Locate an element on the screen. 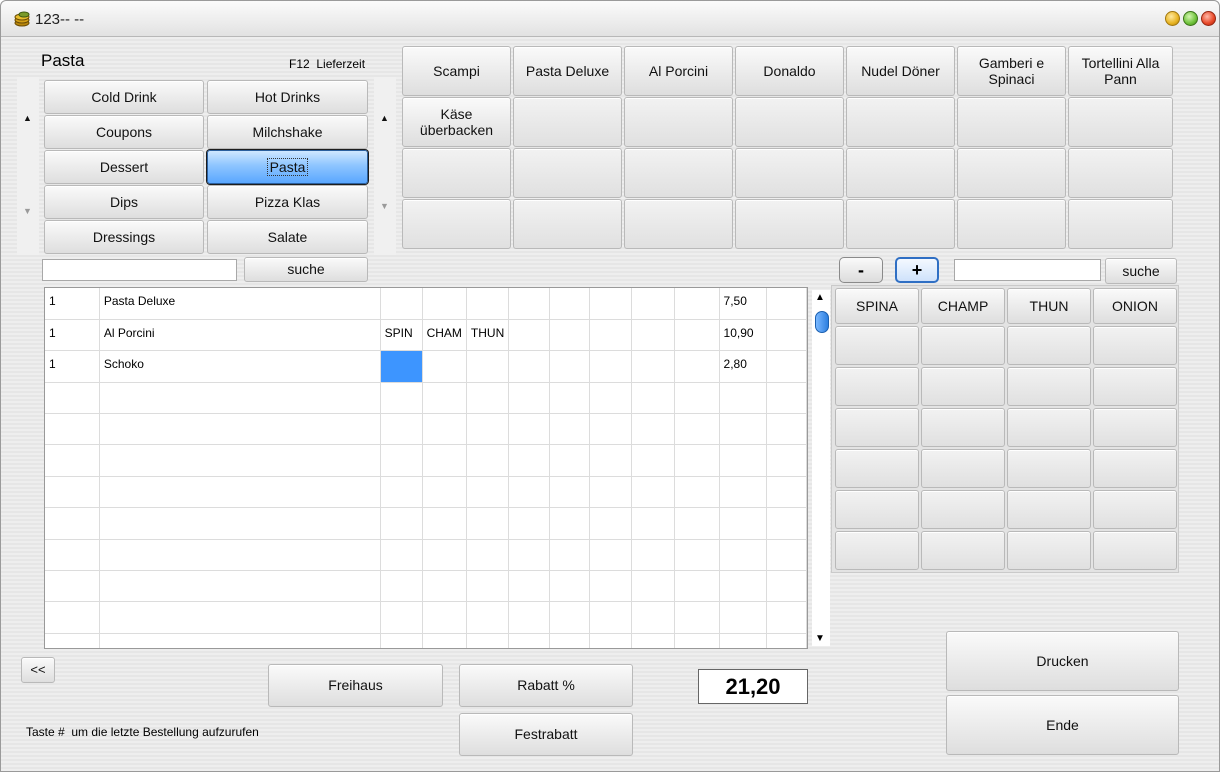 The image size is (1220, 772). product-pasta-deluxe: Pasta Deluxe is located at coordinates (567, 71).